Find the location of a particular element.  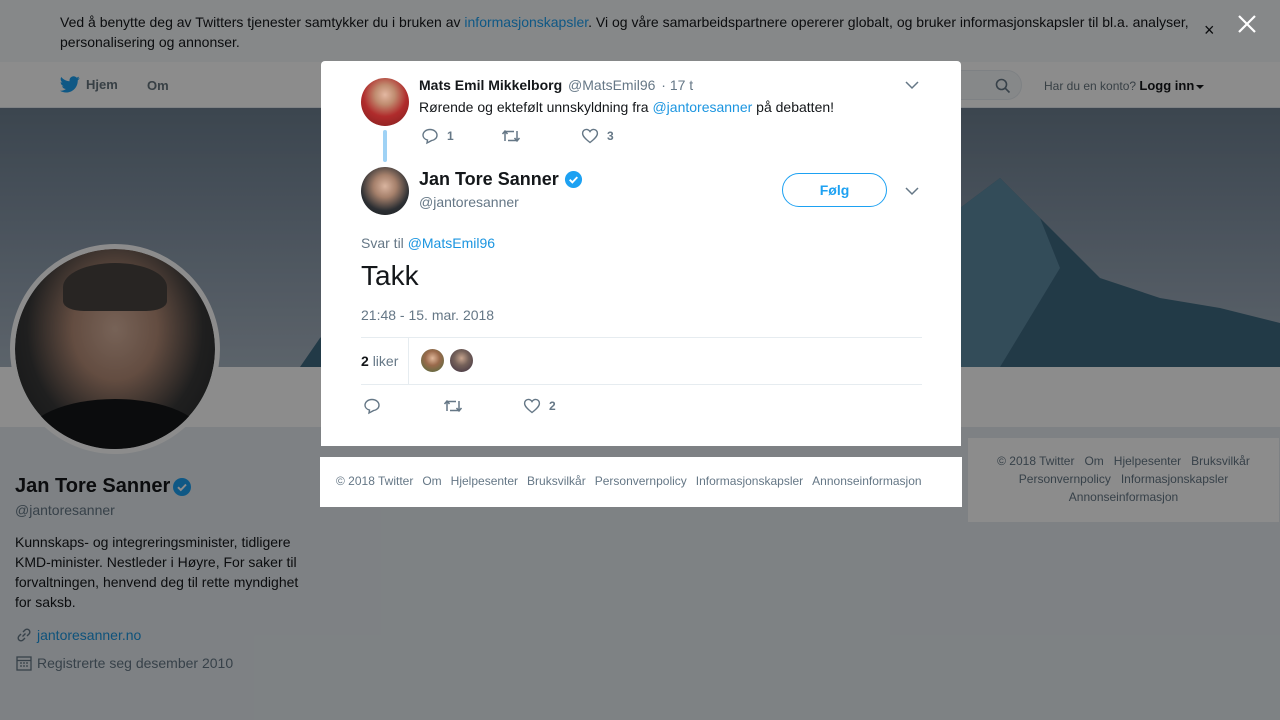

thread-connector-line is located at coordinates (385, 146).